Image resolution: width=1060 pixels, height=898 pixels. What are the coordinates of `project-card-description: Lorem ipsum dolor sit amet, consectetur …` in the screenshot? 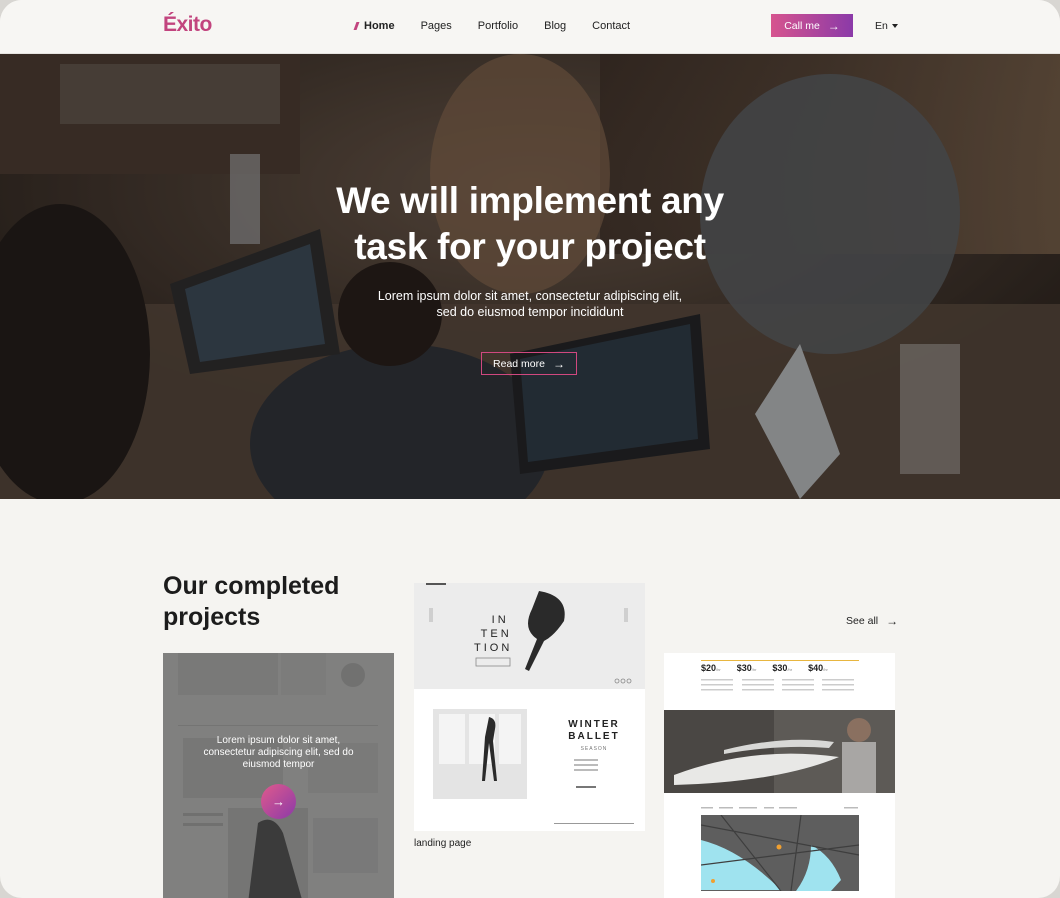 It's located at (278, 752).